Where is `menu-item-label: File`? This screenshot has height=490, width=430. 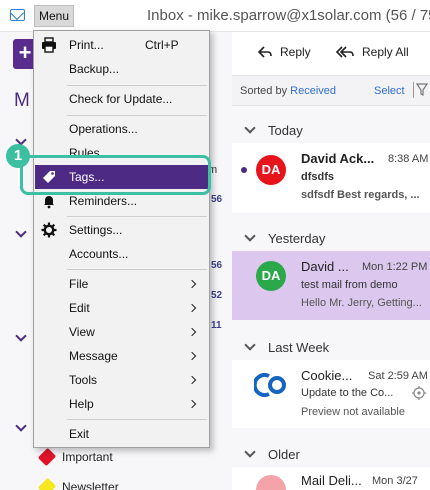
menu-item-label: File is located at coordinates (79, 284).